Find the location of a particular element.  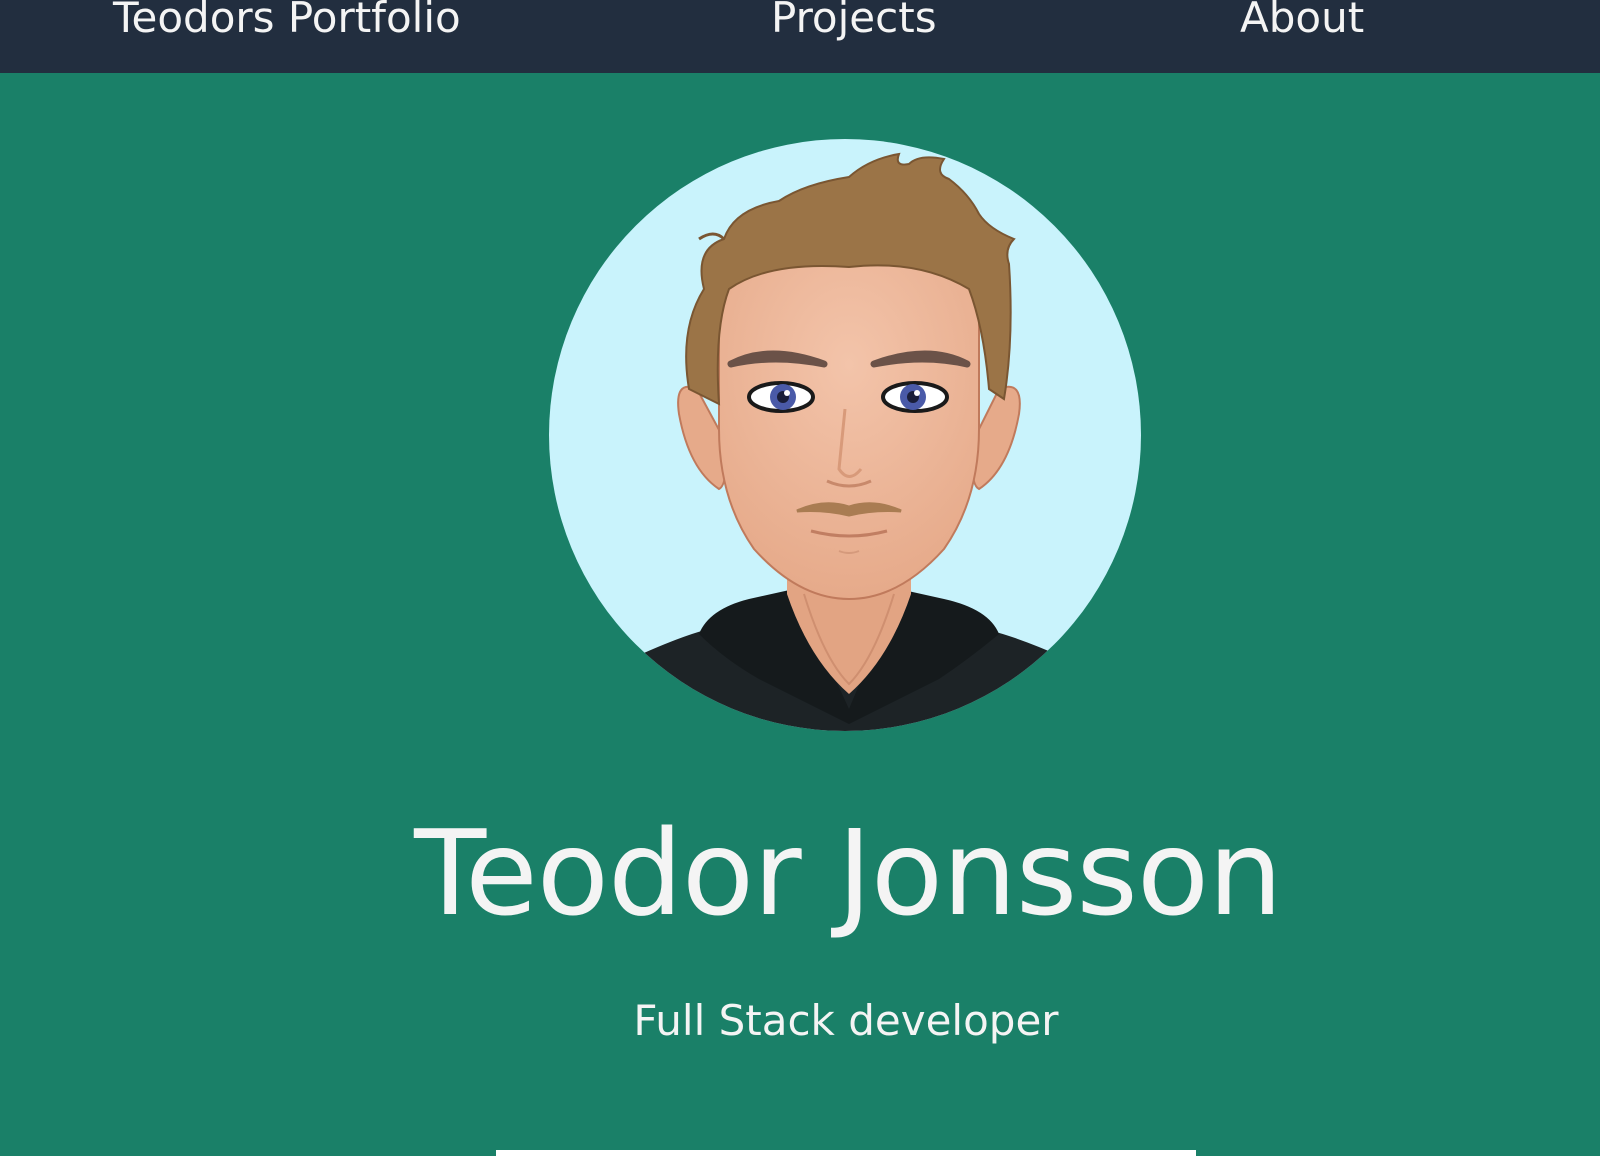

hero-role-subtitle: Full Stack developer is located at coordinates (846, 1020).